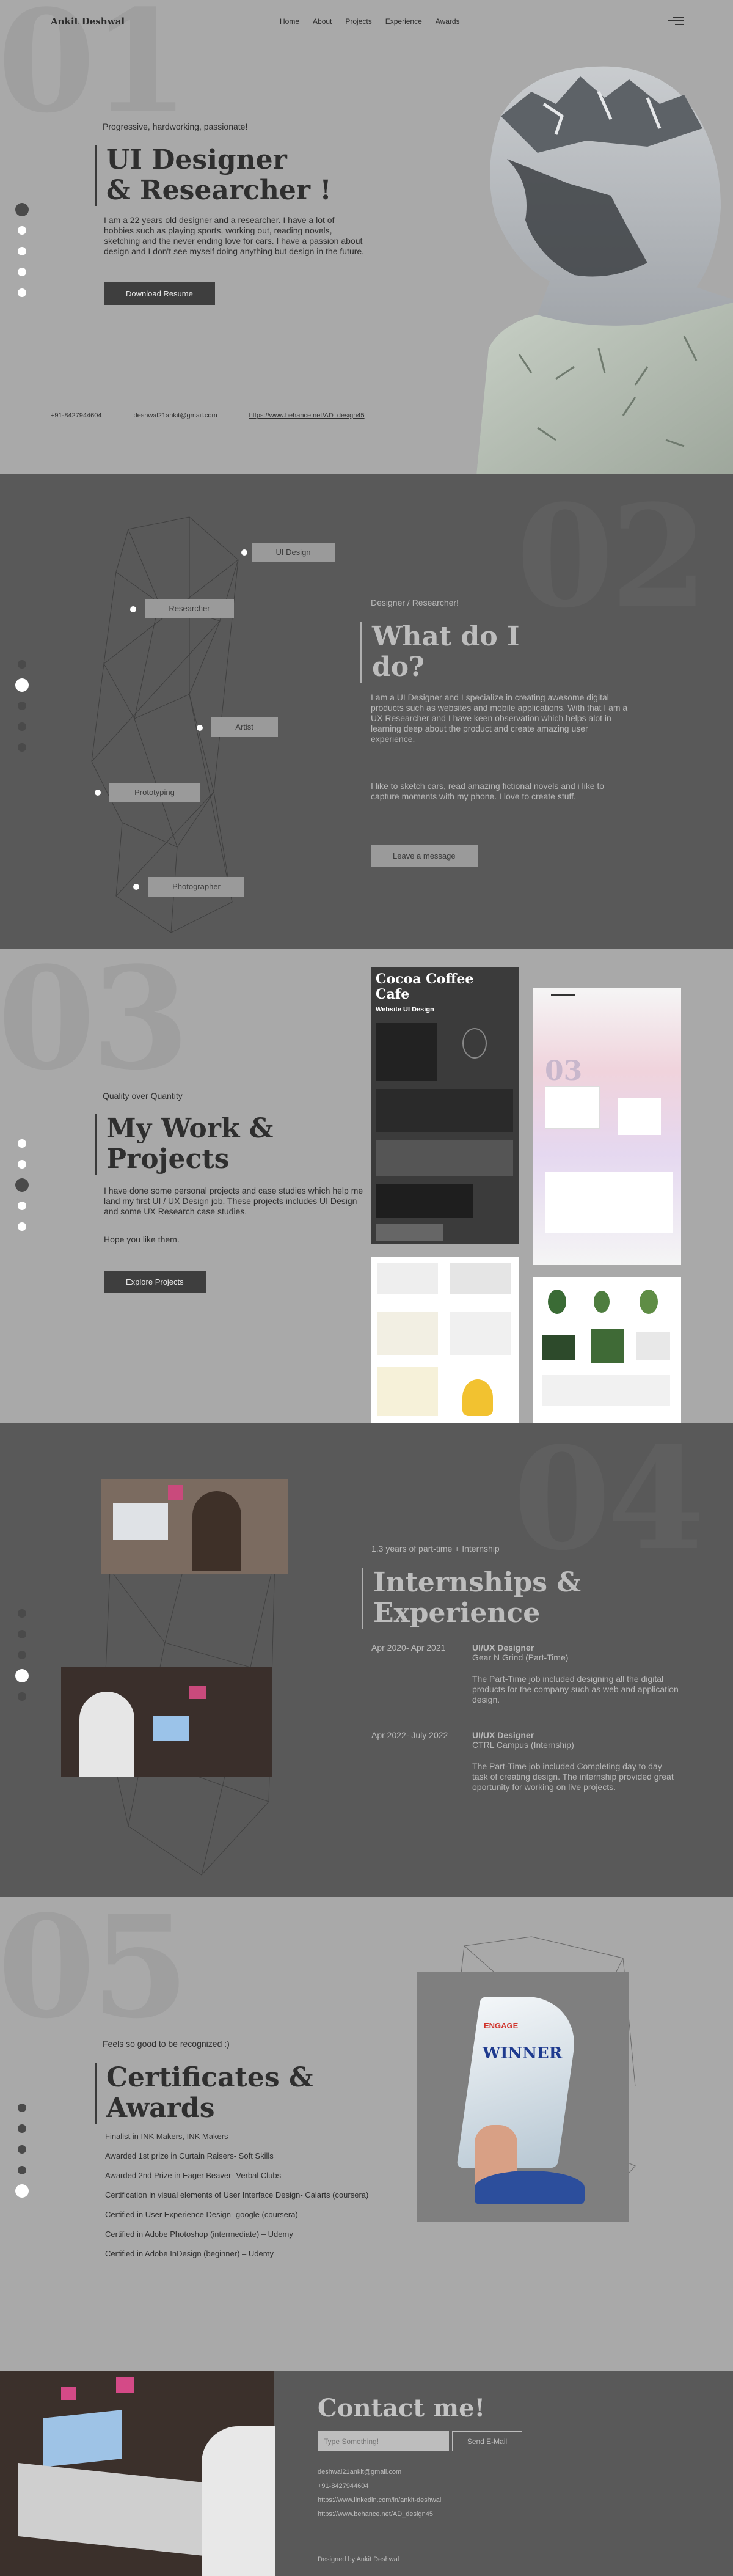  Describe the element at coordinates (474, 1043) in the screenshot. I see `cup-sketch-icon` at that location.